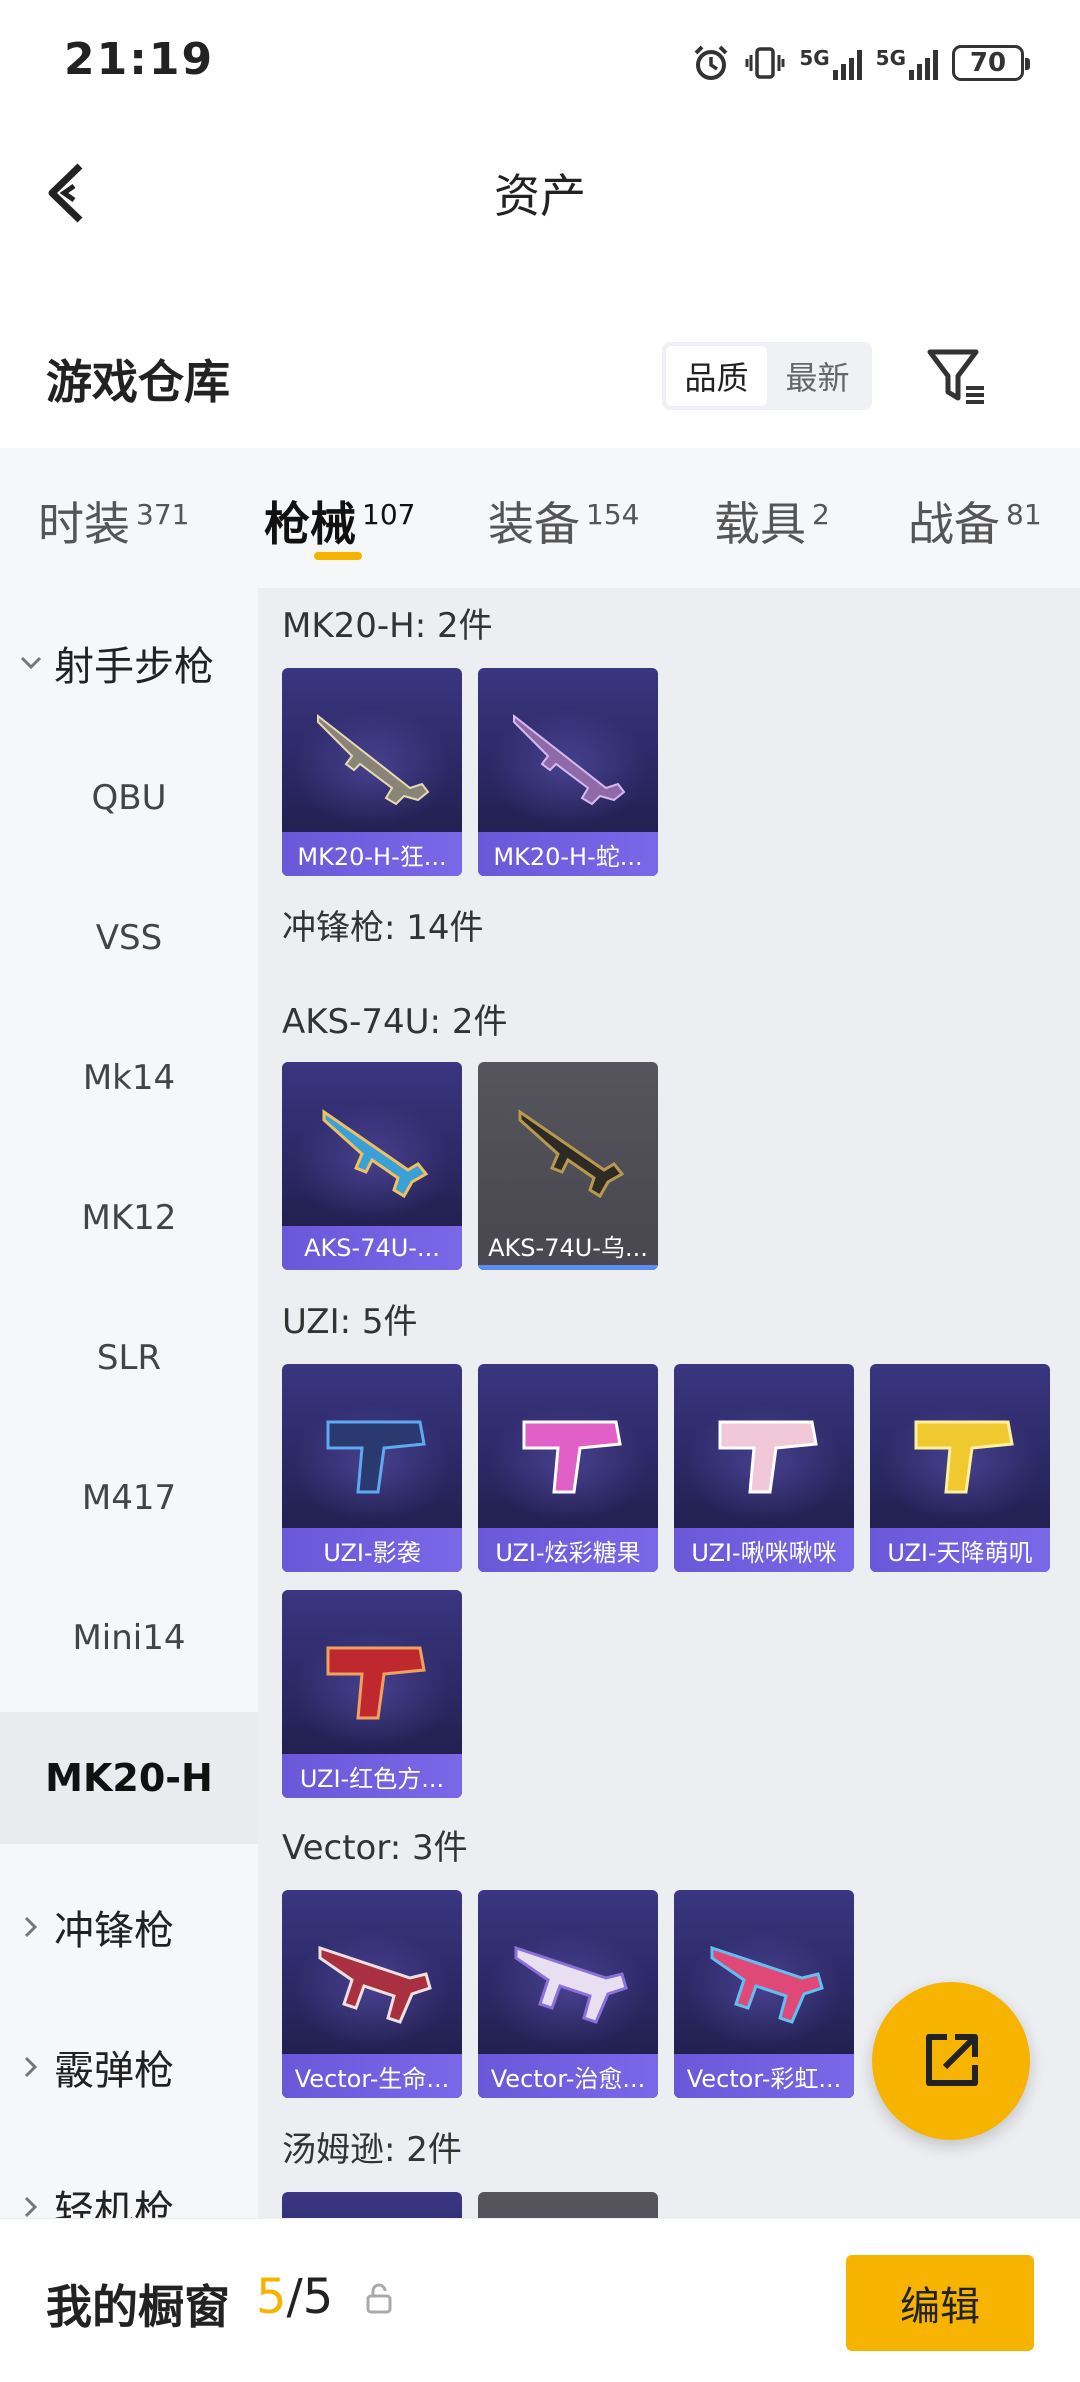 Image resolution: width=1080 pixels, height=2382 pixels. What do you see at coordinates (138, 382) in the screenshot?
I see `warehouse-title: 游戏仓库` at bounding box center [138, 382].